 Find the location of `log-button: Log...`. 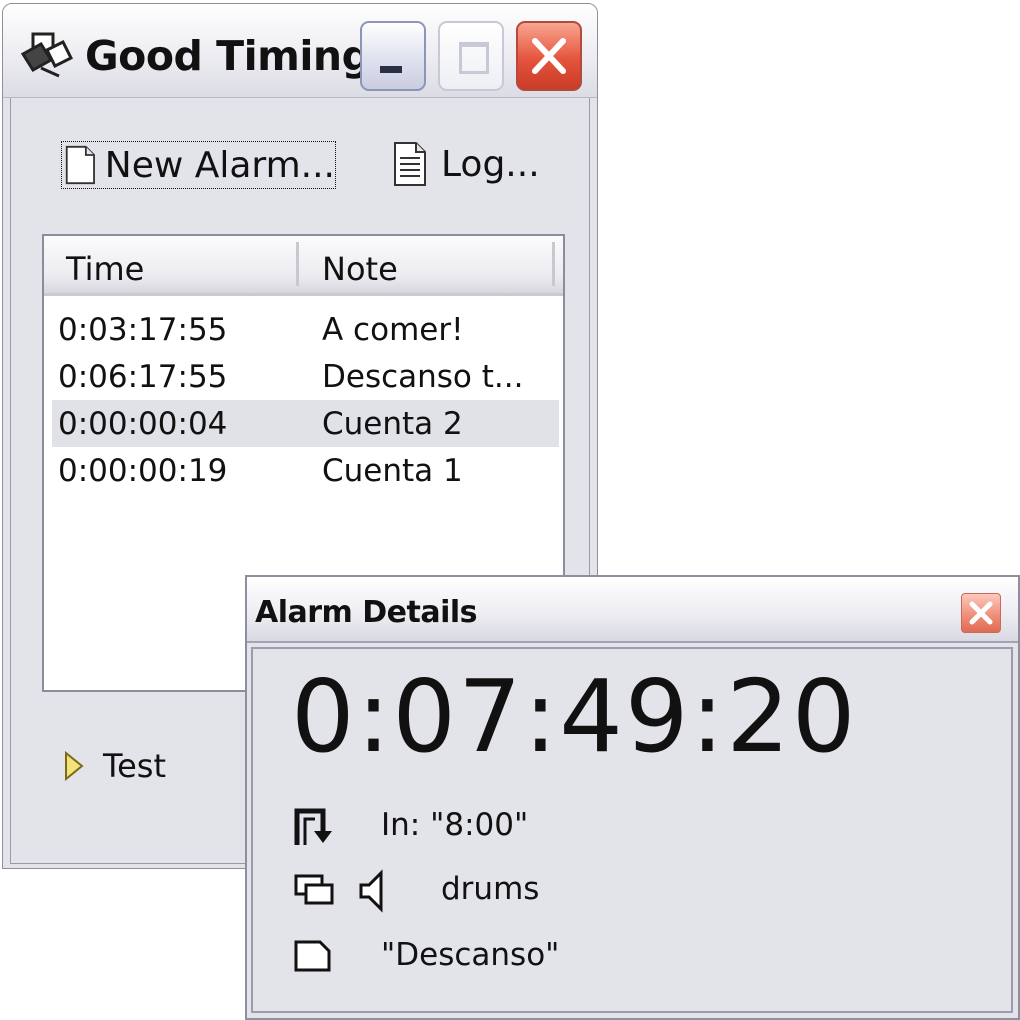

log-button: Log... is located at coordinates (465, 164).